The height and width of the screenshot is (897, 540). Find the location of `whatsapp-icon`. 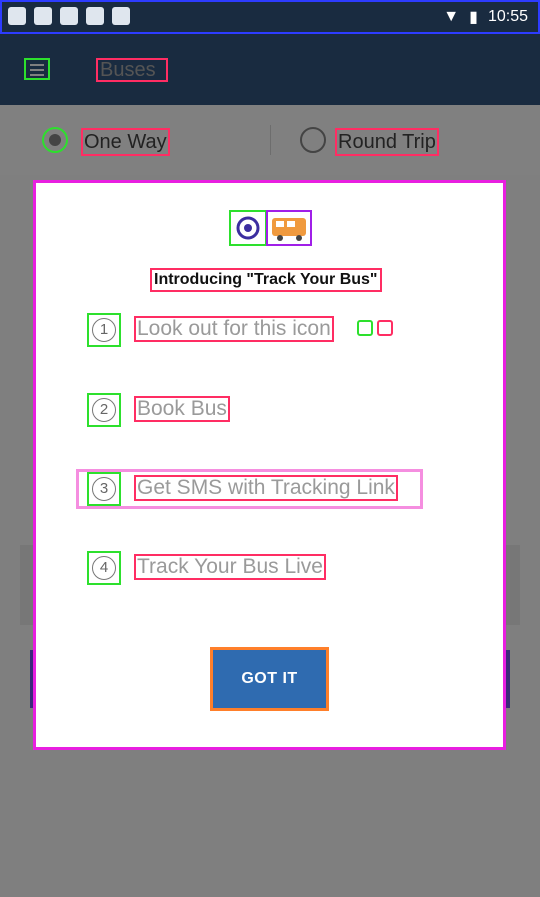

whatsapp-icon is located at coordinates (43, 16).